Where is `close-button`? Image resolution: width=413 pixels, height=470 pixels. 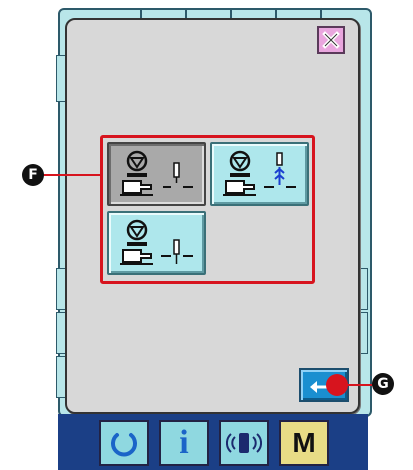
close-button is located at coordinates (331, 40).